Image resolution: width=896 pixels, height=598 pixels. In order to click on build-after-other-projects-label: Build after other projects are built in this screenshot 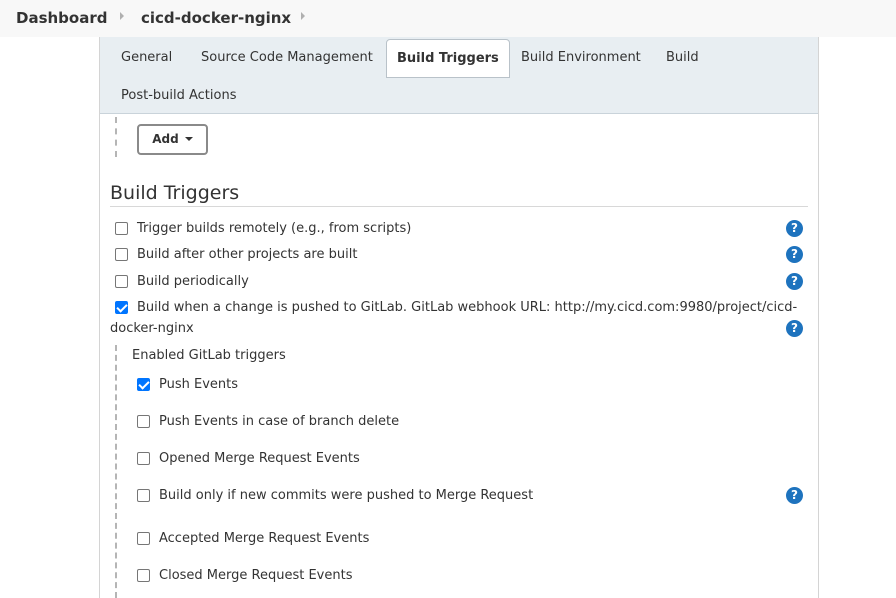, I will do `click(247, 254)`.